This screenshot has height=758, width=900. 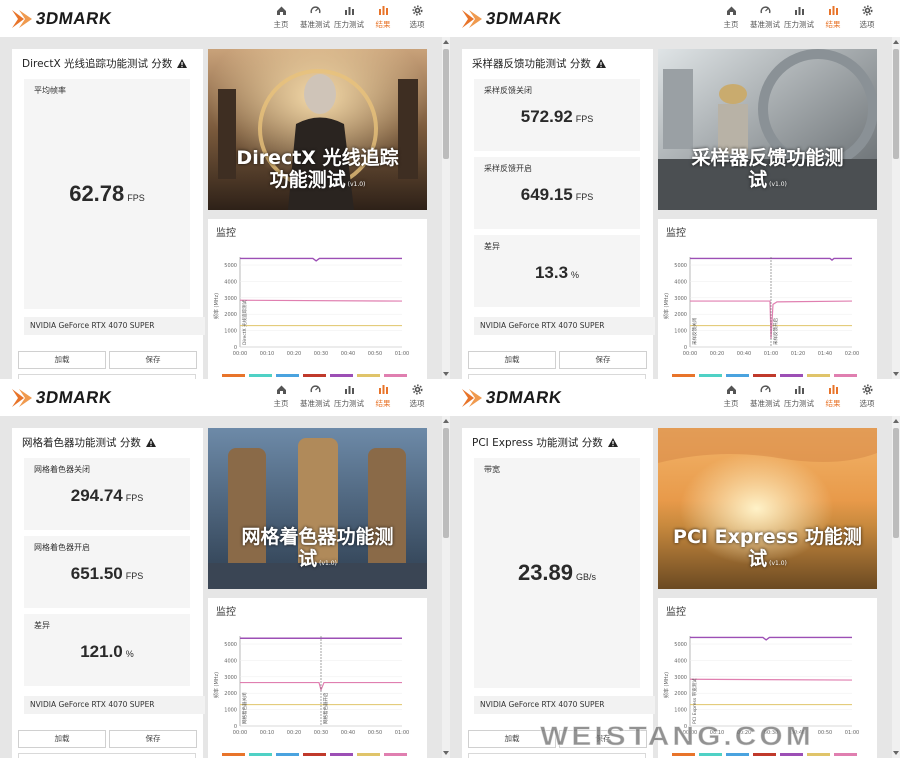 What do you see at coordinates (767, 158) in the screenshot?
I see `banner-title-line: 采样器反馈功能测` at bounding box center [767, 158].